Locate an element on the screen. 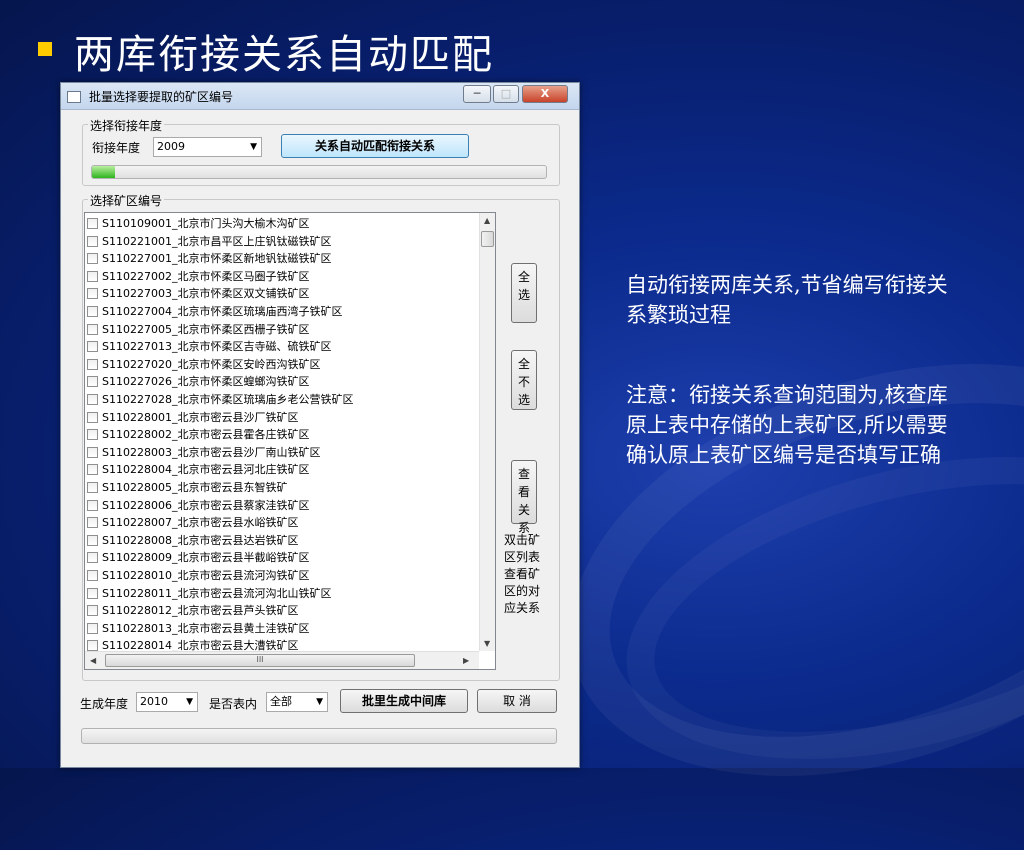 The width and height of the screenshot is (1024, 850). chevron-down-icon: ▼ is located at coordinates (189, 702).